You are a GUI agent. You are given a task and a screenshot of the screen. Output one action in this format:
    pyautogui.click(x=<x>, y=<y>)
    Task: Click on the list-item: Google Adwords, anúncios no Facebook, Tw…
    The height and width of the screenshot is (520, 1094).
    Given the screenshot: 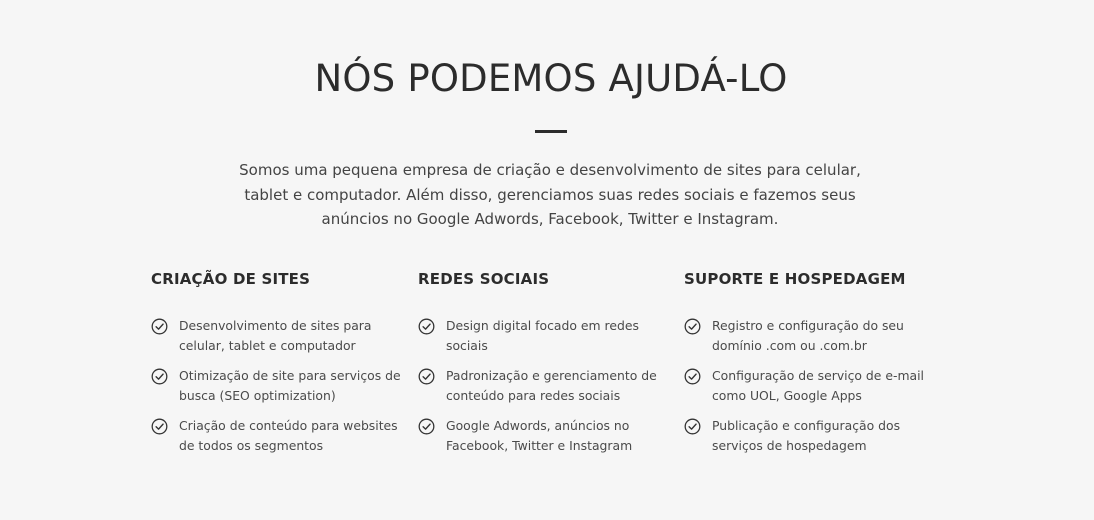 What is the action you would take?
    pyautogui.click(x=543, y=441)
    